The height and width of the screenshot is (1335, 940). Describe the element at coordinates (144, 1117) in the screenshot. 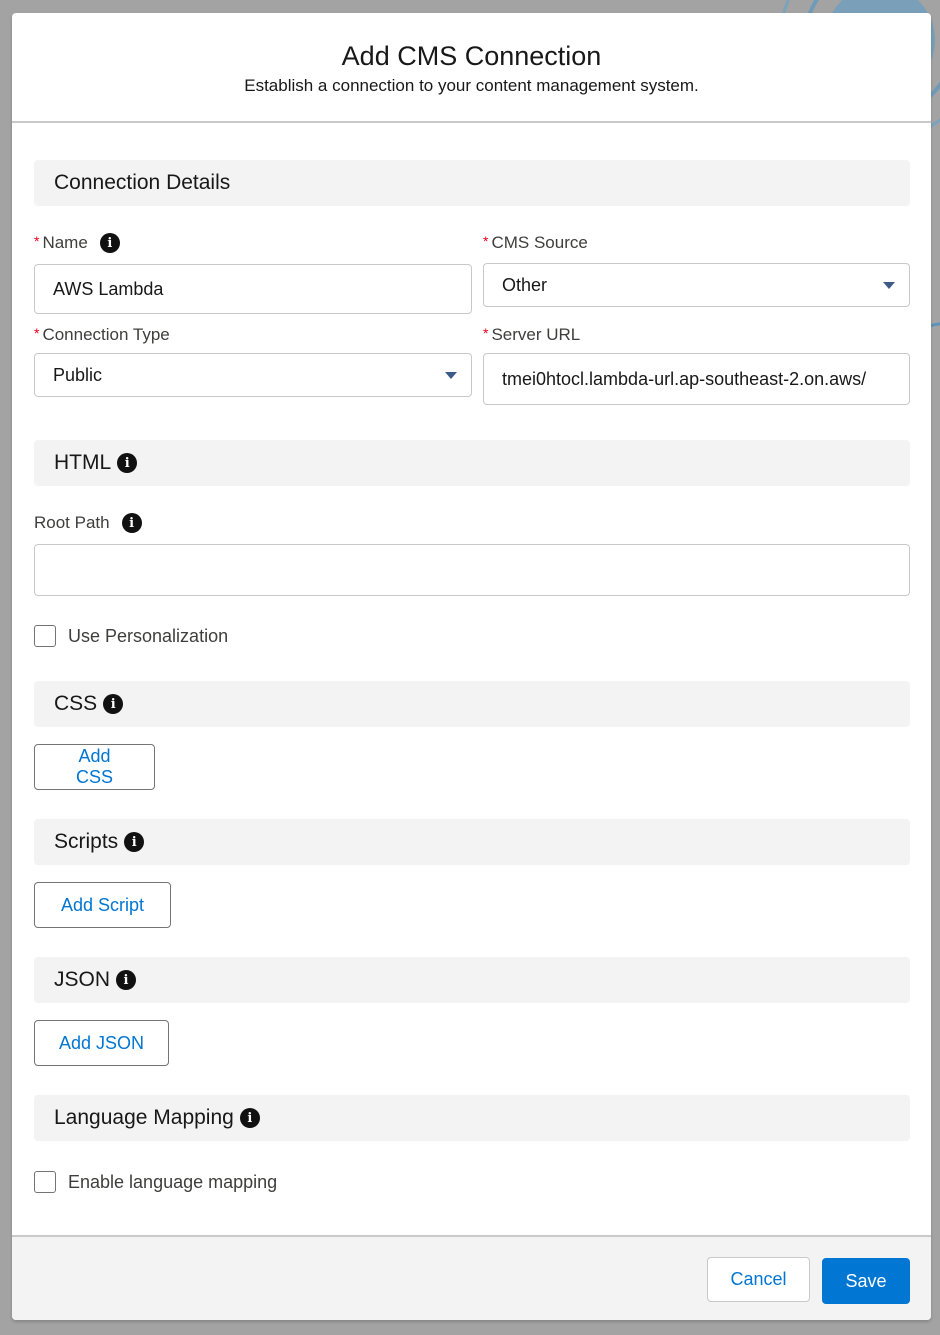

I see `section-title: Language Mapping` at that location.